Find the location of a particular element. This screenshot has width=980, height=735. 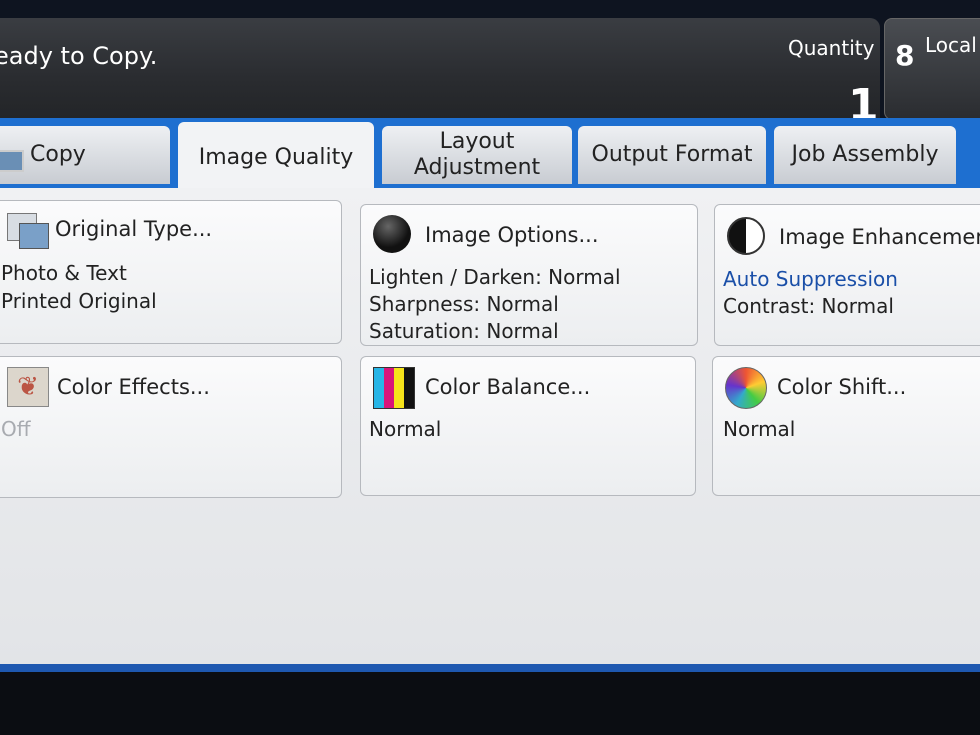

tab-copy-label: Copy is located at coordinates (58, 154).